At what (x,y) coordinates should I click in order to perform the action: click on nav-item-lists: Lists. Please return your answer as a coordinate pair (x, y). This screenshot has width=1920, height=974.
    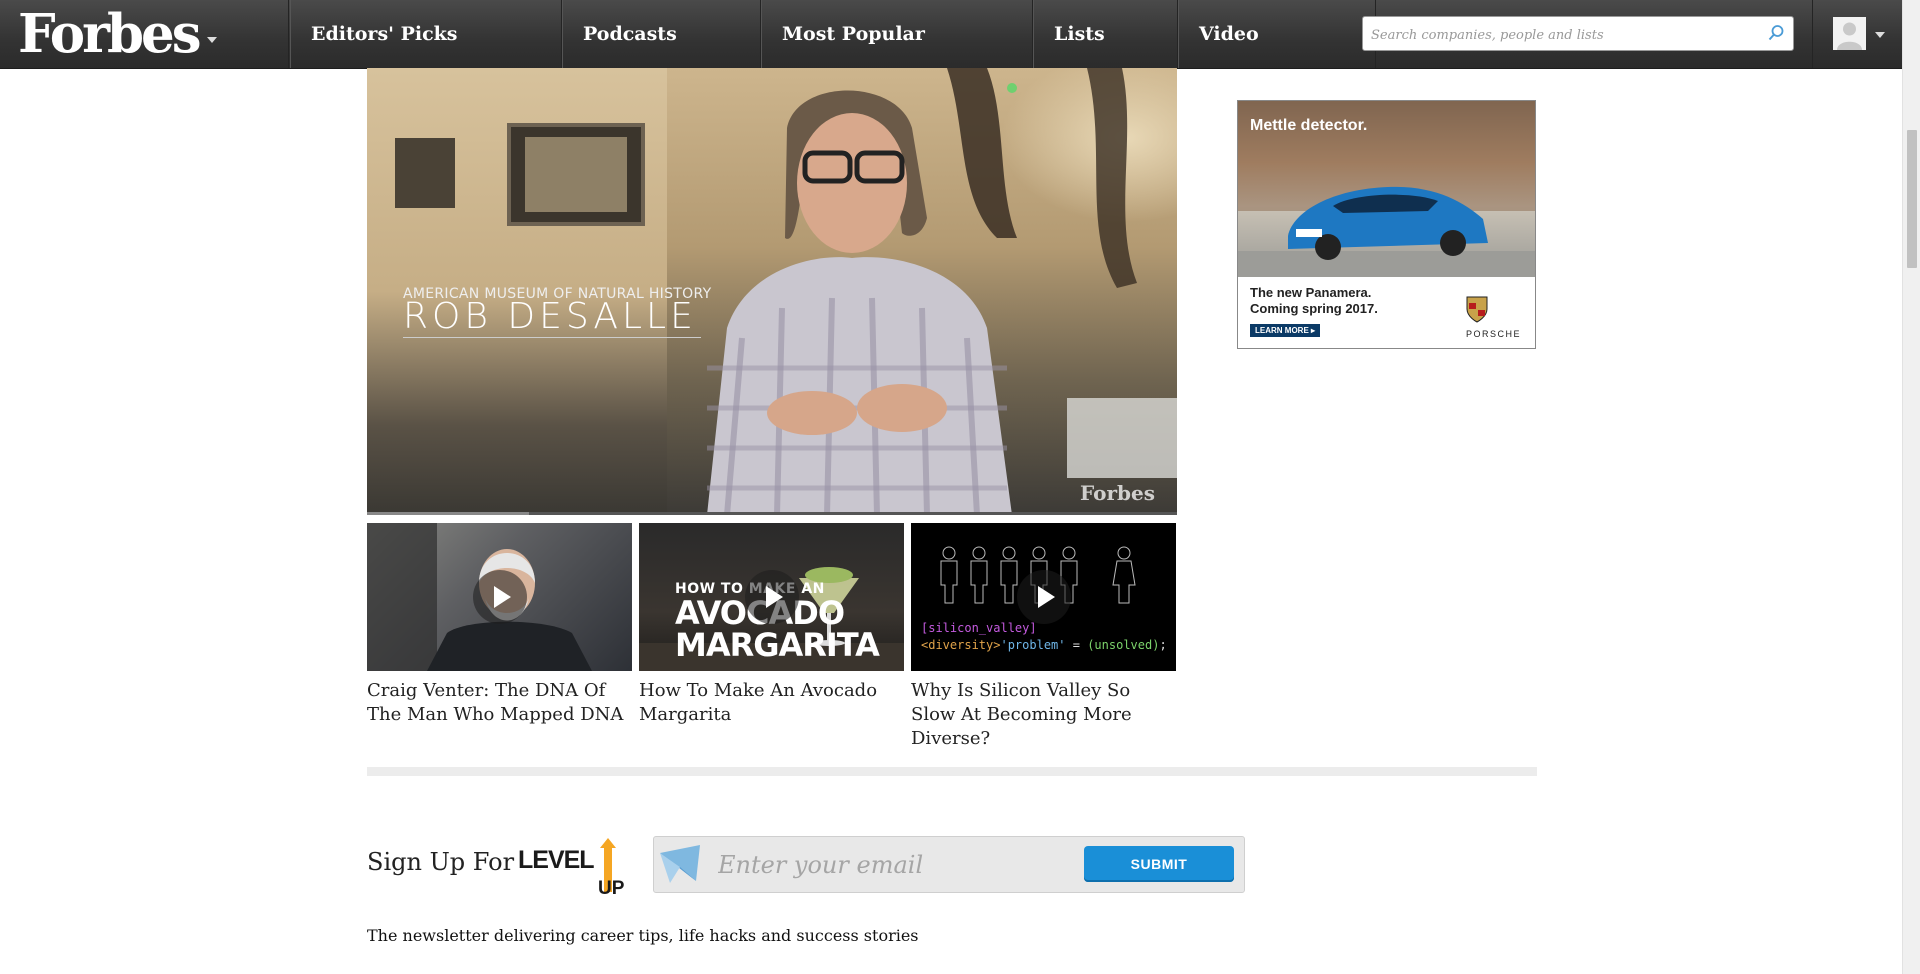
    Looking at the image, I should click on (1105, 34).